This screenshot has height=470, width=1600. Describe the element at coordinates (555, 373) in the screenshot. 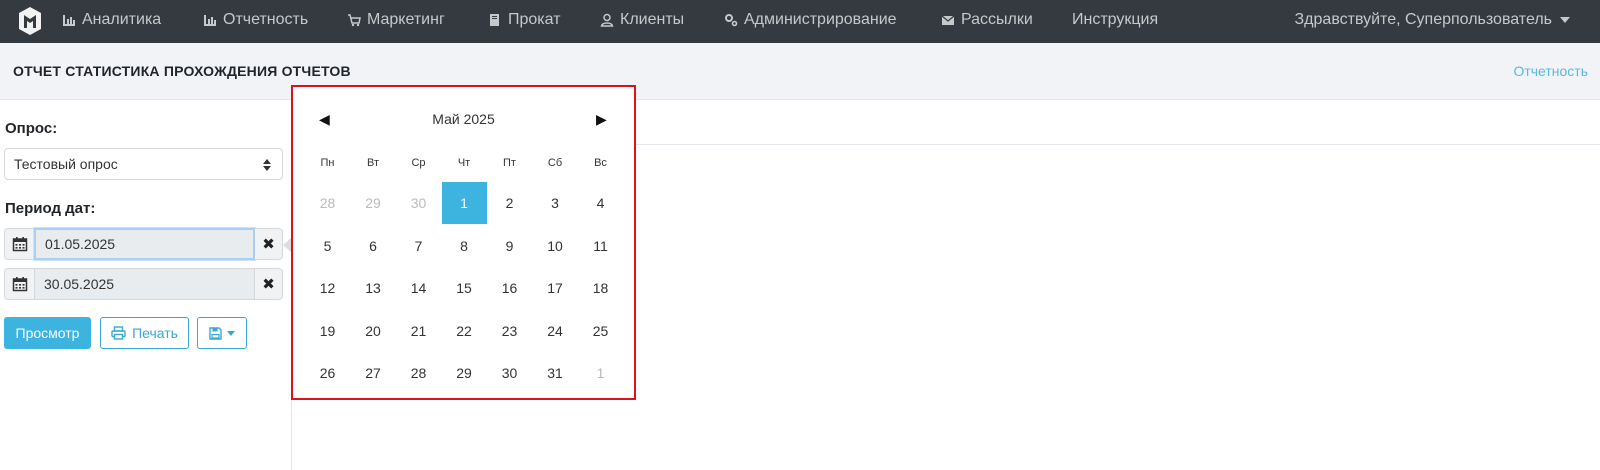

I see `calendar-day: 31` at that location.